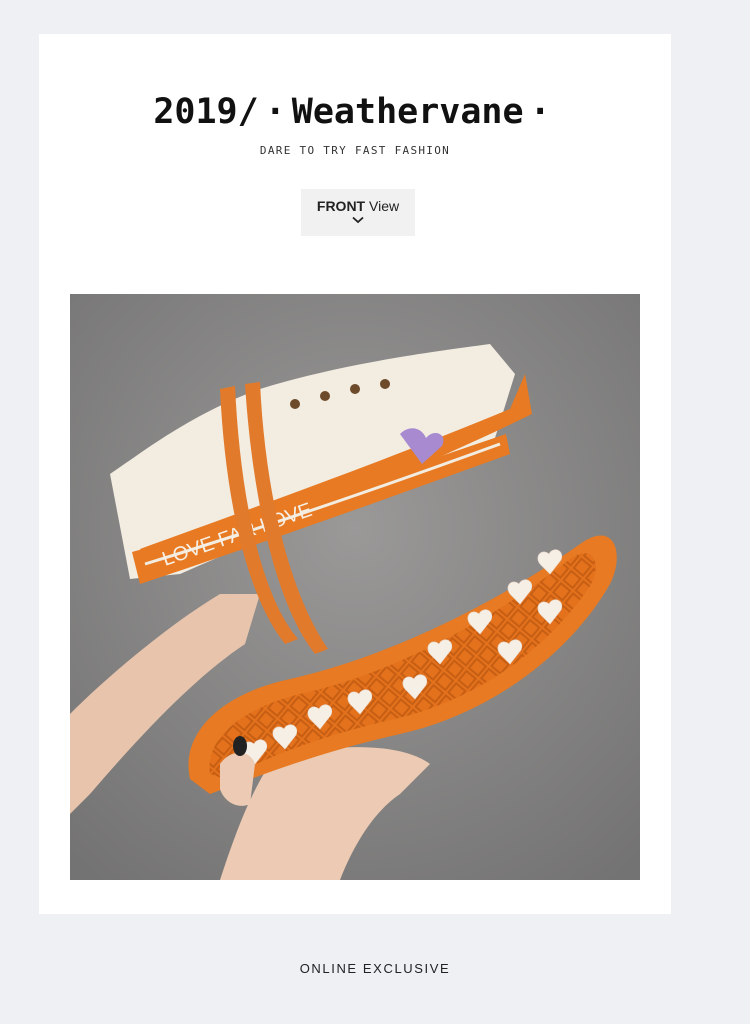  I want to click on page-title: 2019/· Weathervane ·, so click(355, 112).